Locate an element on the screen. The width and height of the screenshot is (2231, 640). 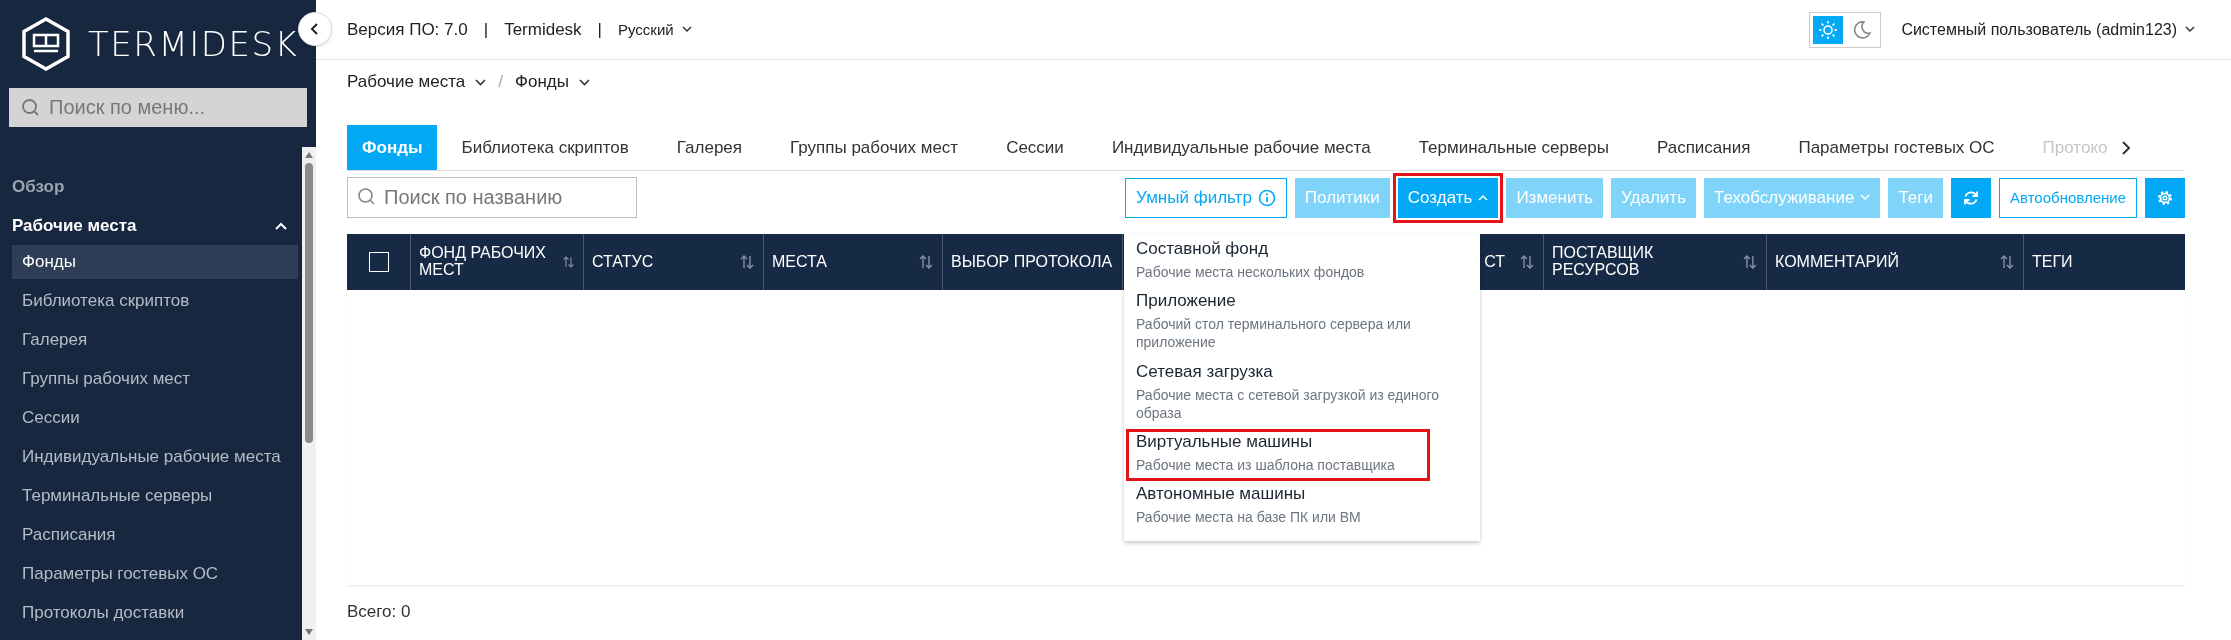
scrollbar-thumb is located at coordinates (309, 303).